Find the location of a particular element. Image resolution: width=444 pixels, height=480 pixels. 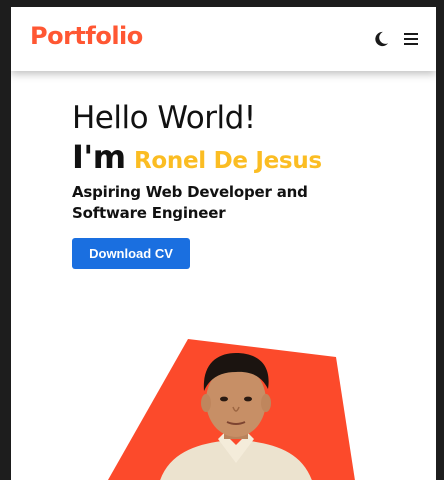

download-cv-button: Download CV is located at coordinates (131, 253).